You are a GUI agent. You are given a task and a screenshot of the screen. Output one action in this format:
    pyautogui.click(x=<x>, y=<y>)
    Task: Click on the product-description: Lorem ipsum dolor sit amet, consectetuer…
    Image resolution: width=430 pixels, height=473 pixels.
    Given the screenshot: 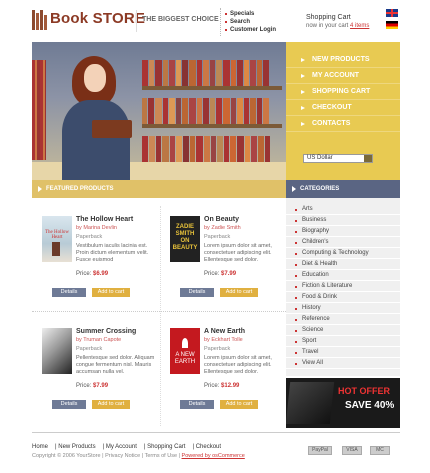 What is the action you would take?
    pyautogui.click(x=238, y=253)
    